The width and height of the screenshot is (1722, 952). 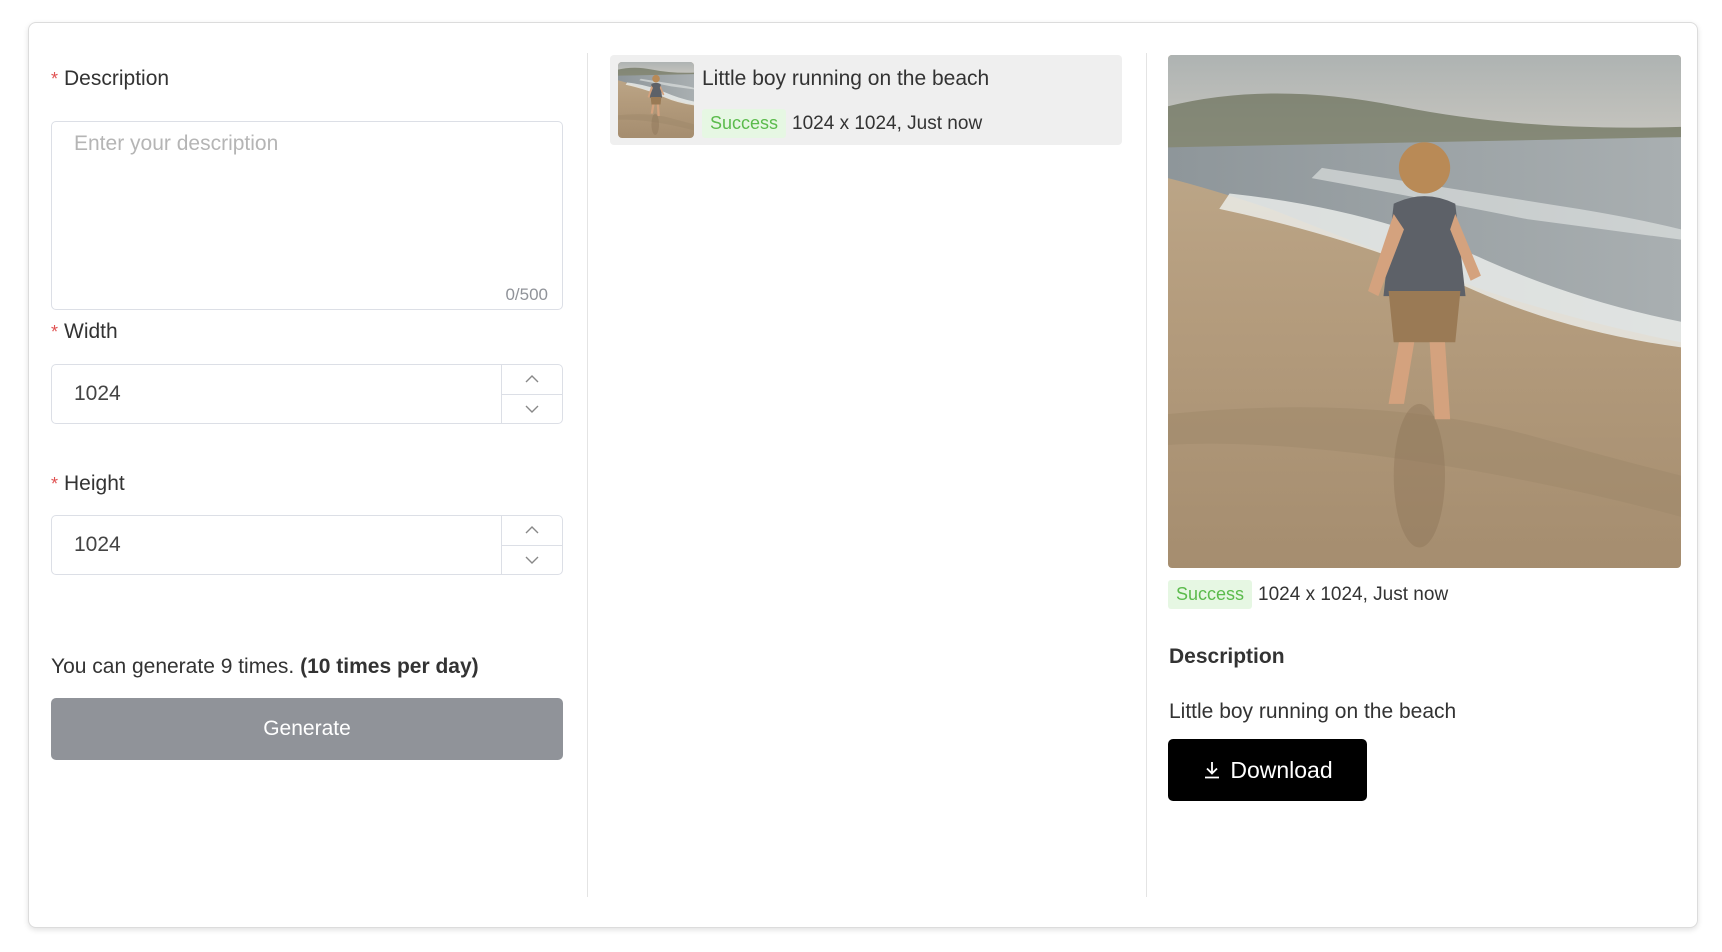 I want to click on download-label: Download, so click(x=1281, y=769).